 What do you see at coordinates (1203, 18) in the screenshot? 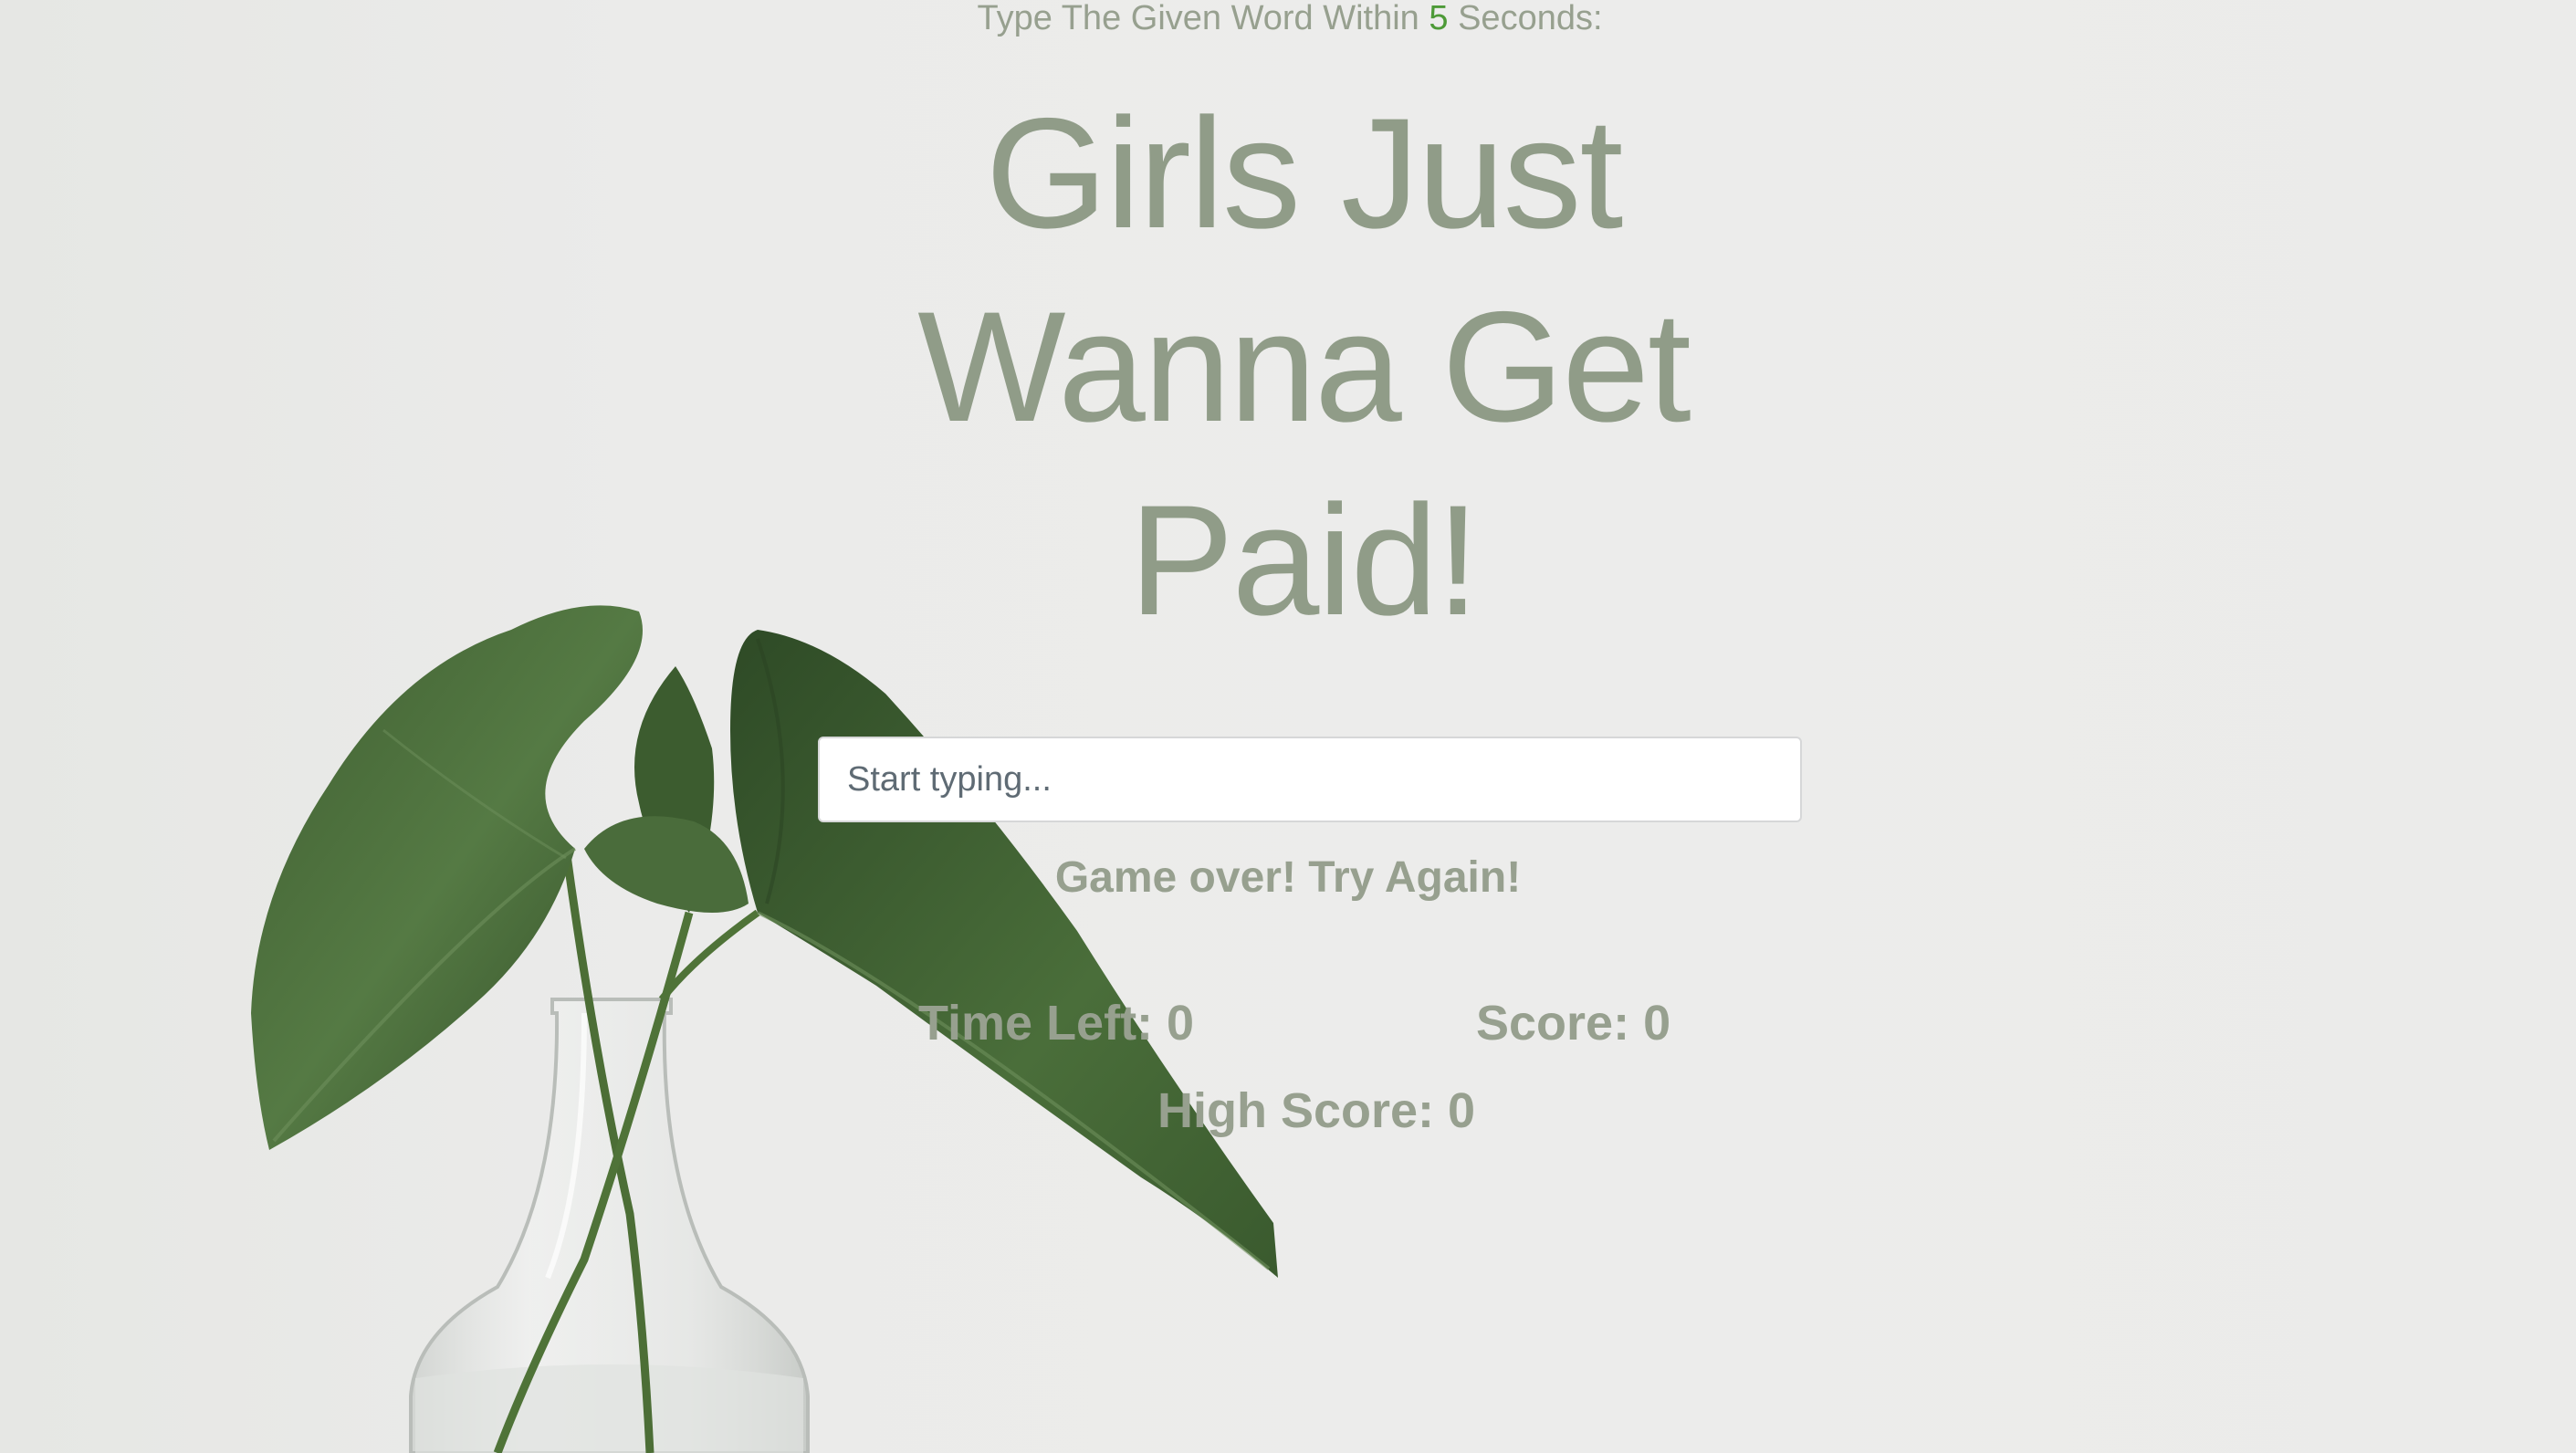
I see `instruction-prefix: Type The Given Word Within` at bounding box center [1203, 18].